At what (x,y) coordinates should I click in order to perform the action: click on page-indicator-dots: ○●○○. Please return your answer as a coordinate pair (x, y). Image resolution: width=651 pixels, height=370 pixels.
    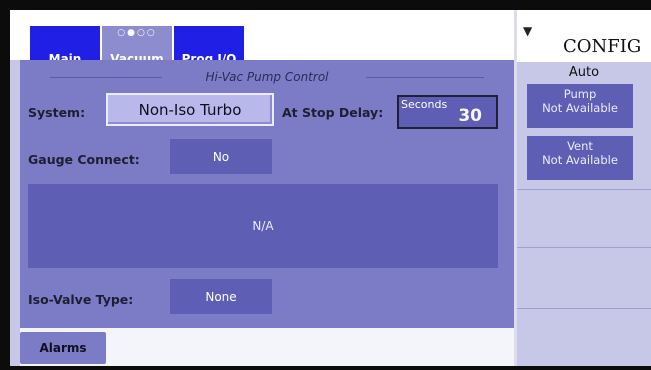
    Looking at the image, I should click on (137, 33).